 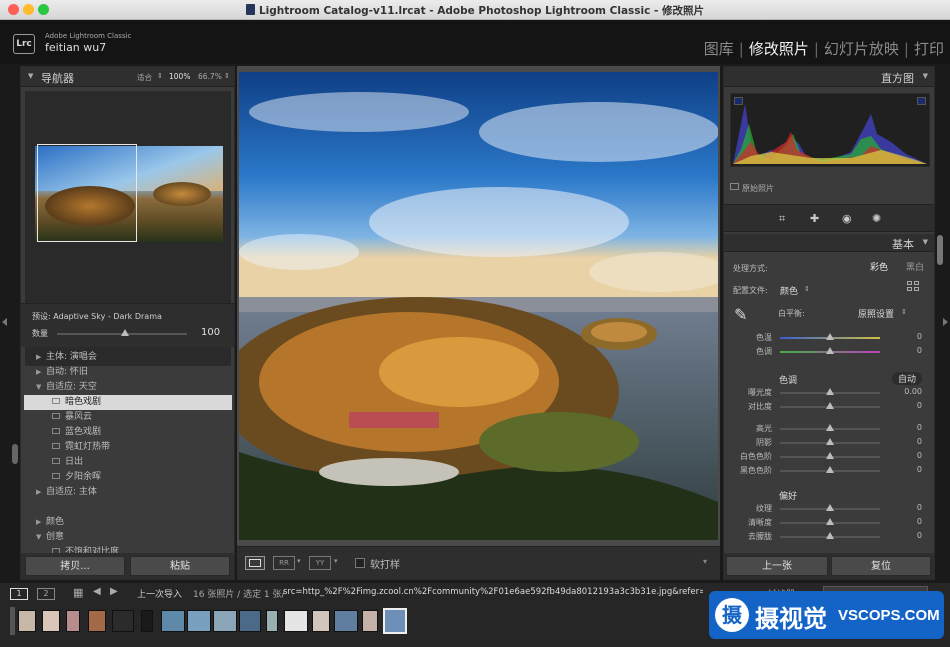 I want to click on preset-item: 蓝色戏剧, so click(x=128, y=432).